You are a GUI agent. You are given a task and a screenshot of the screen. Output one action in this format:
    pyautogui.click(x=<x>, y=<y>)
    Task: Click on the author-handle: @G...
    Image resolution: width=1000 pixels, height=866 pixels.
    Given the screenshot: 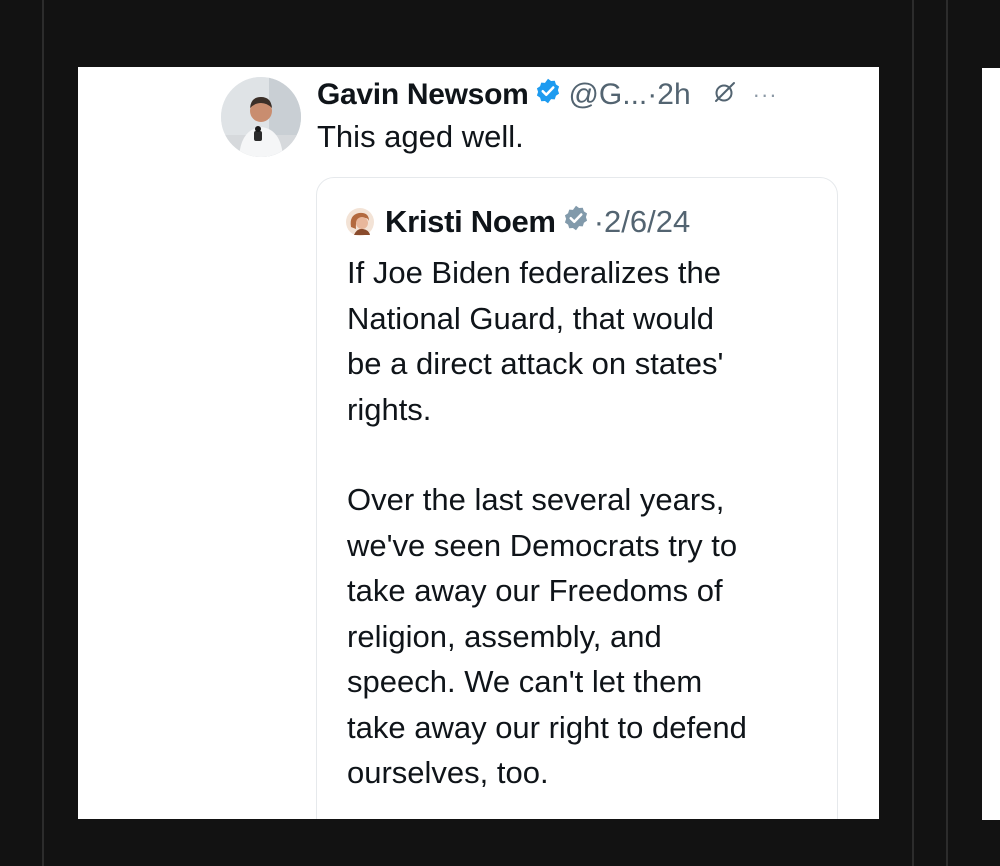 What is the action you would take?
    pyautogui.click(x=607, y=95)
    